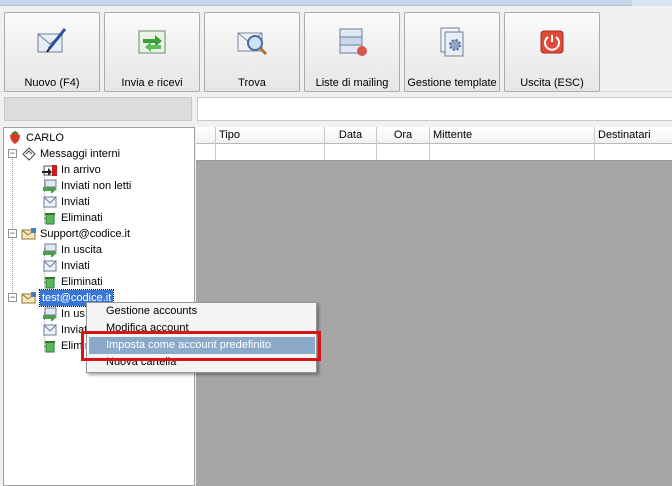 The width and height of the screenshot is (672, 486). I want to click on pen-envelope-icon, so click(52, 42).